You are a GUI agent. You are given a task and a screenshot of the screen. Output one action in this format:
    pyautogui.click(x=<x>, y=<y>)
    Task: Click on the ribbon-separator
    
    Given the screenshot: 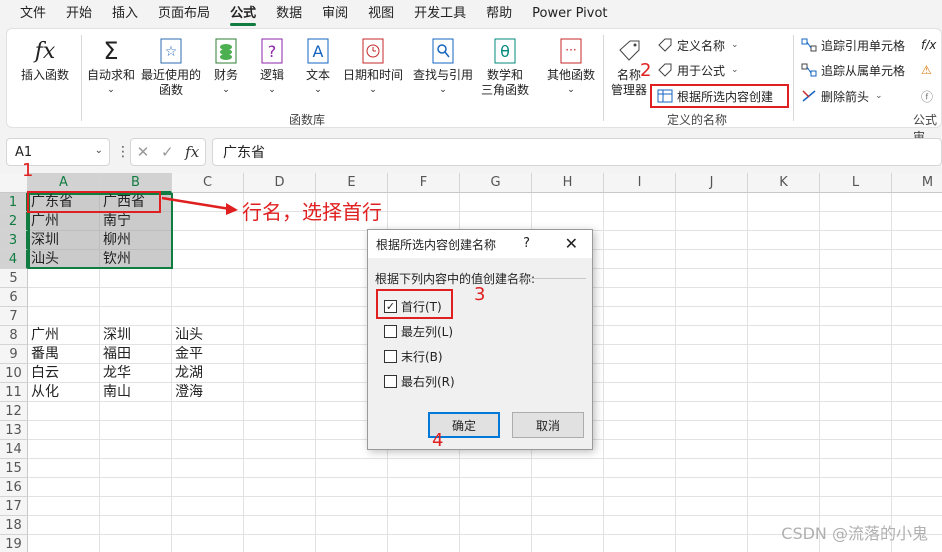 What is the action you would take?
    pyautogui.click(x=793, y=78)
    